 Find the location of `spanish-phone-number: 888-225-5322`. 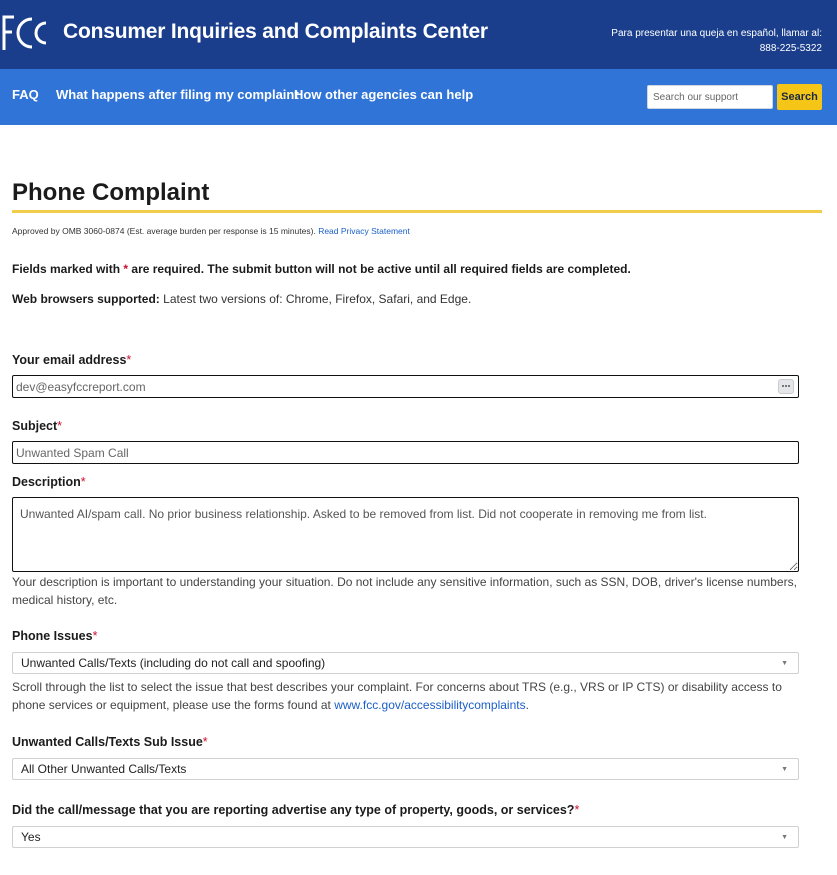

spanish-phone-number: 888-225-5322 is located at coordinates (716, 48).